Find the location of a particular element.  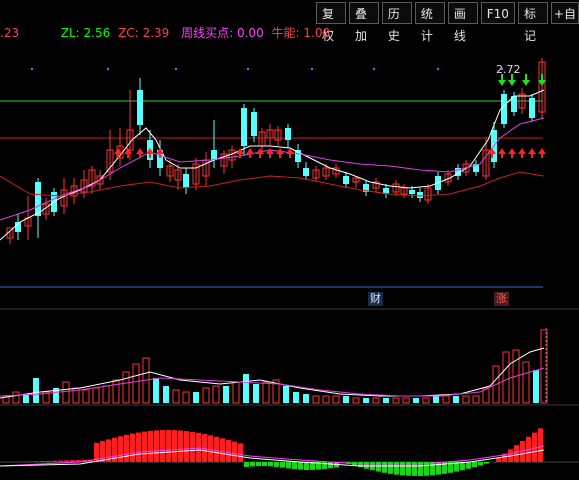

cai-marker: 财 is located at coordinates (375, 299).